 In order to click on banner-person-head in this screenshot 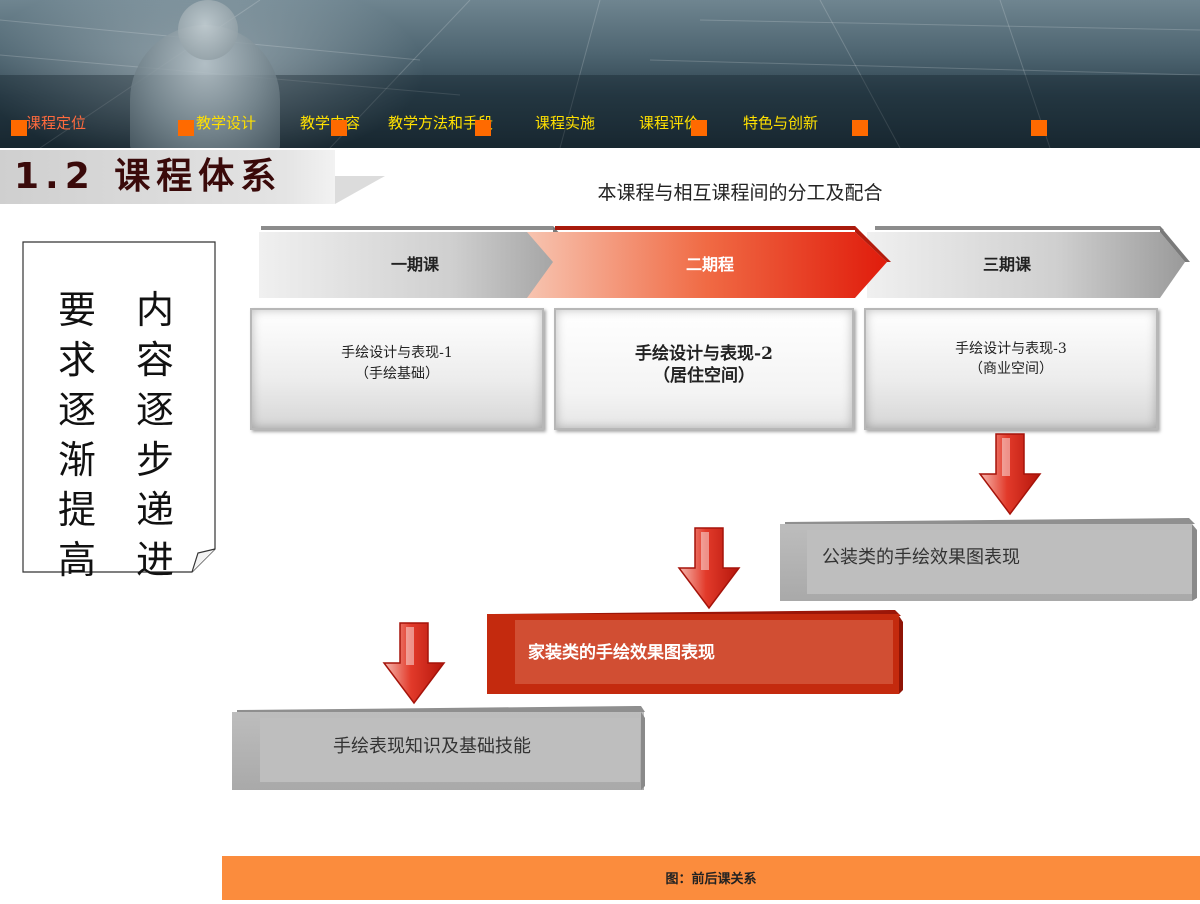, I will do `click(208, 30)`.